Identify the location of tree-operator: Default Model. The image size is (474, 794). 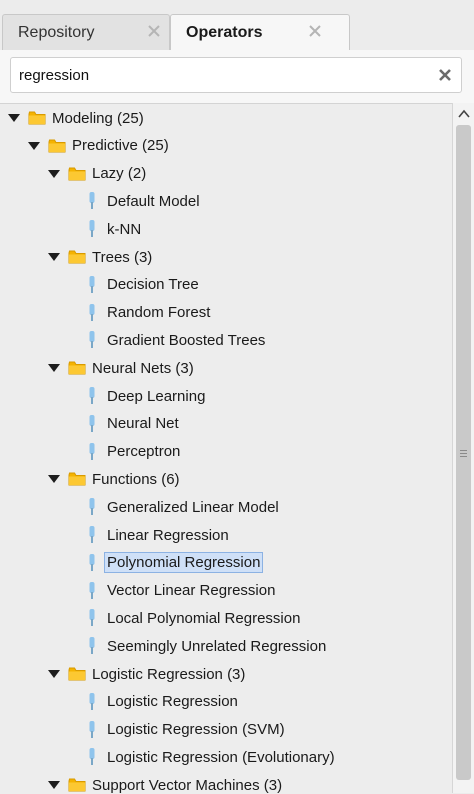
(144, 201).